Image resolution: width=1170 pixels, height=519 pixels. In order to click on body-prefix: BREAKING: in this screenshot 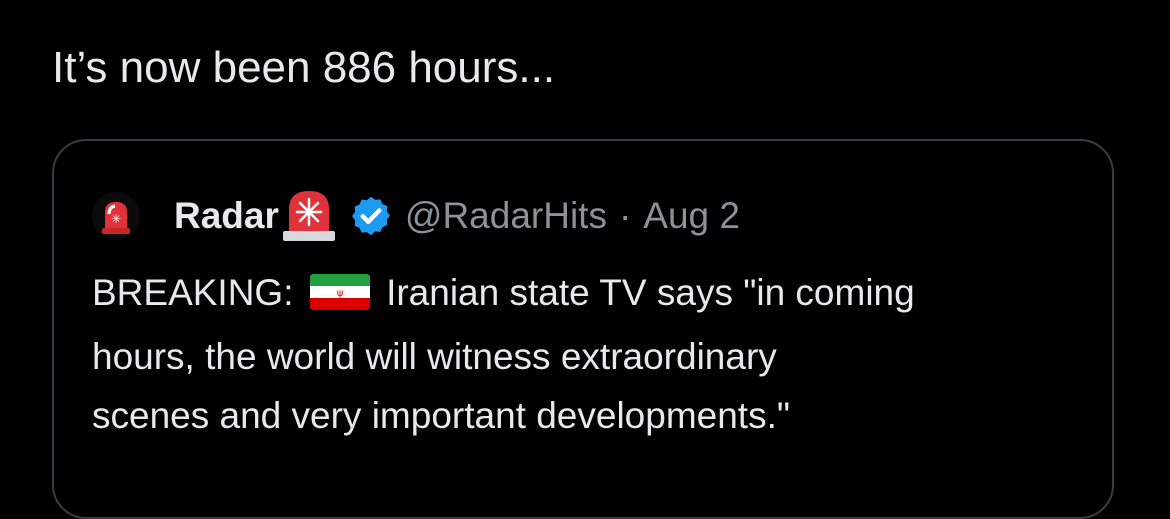, I will do `click(193, 292)`.